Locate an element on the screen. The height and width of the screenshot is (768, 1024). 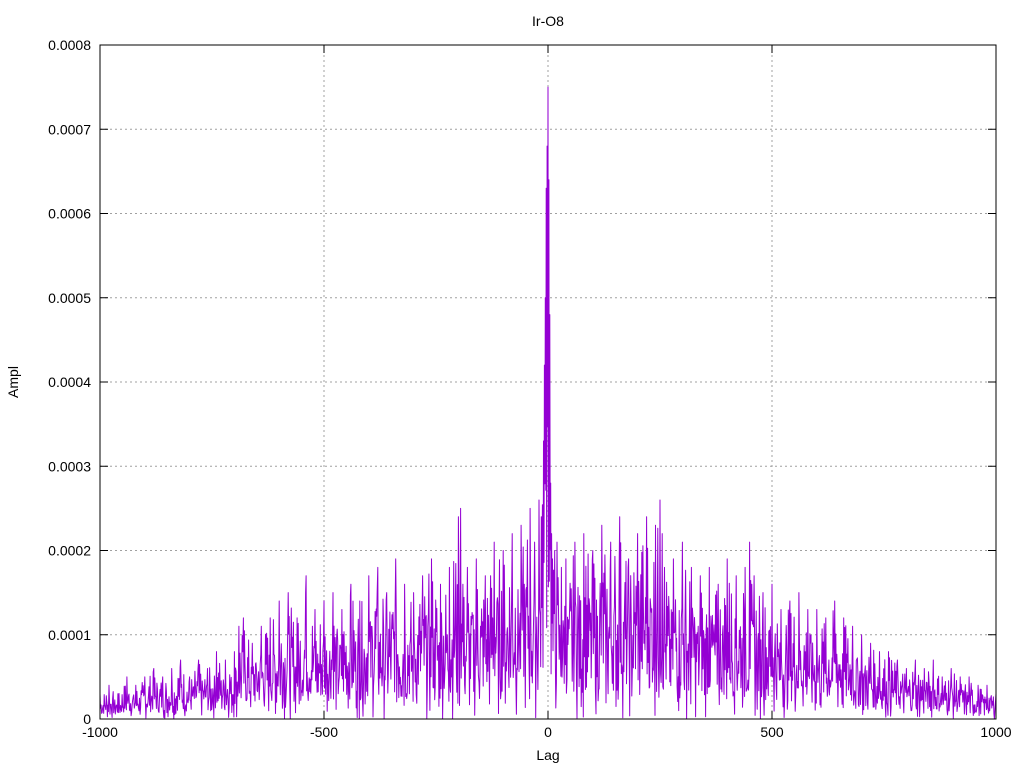
x-tick-label: 0 is located at coordinates (548, 732).